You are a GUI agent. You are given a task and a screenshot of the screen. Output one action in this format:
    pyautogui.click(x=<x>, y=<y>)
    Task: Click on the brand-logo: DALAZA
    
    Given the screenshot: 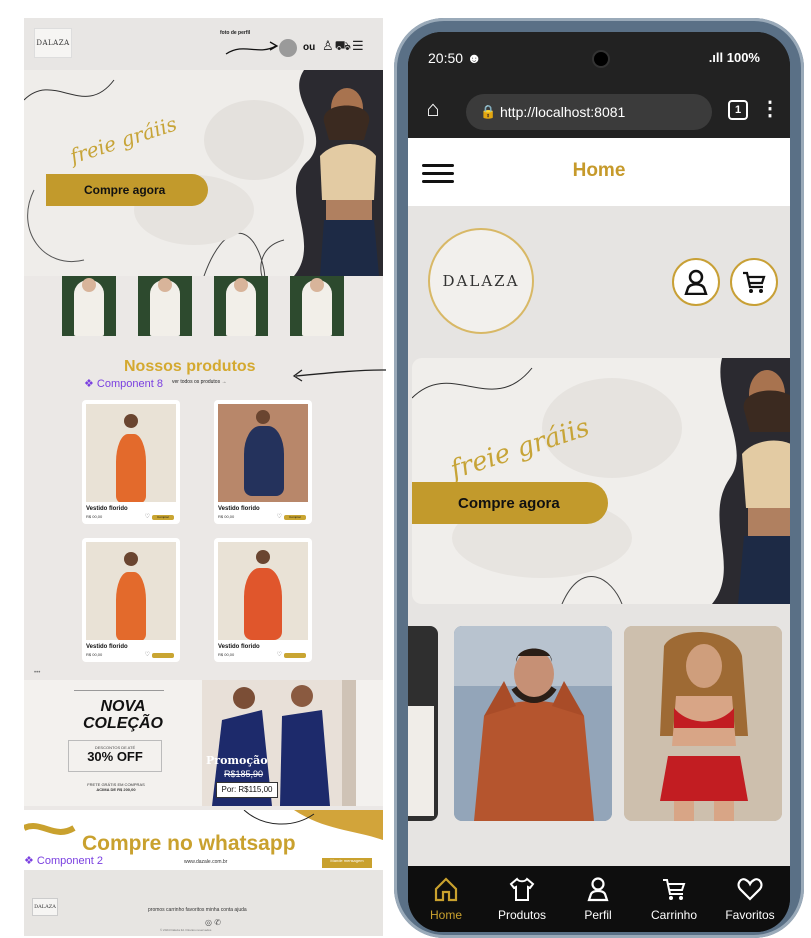 What is the action you would take?
    pyautogui.click(x=481, y=281)
    